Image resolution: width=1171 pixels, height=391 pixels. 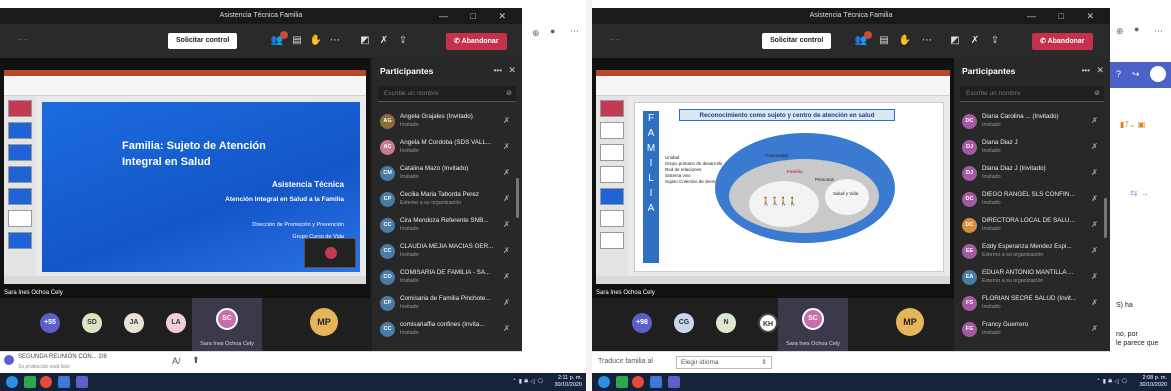 What do you see at coordinates (1027, 201) in the screenshot?
I see `participant-row: DC DIEGO RANGEL SLS CONFINE... Invitado ✗` at bounding box center [1027, 201].